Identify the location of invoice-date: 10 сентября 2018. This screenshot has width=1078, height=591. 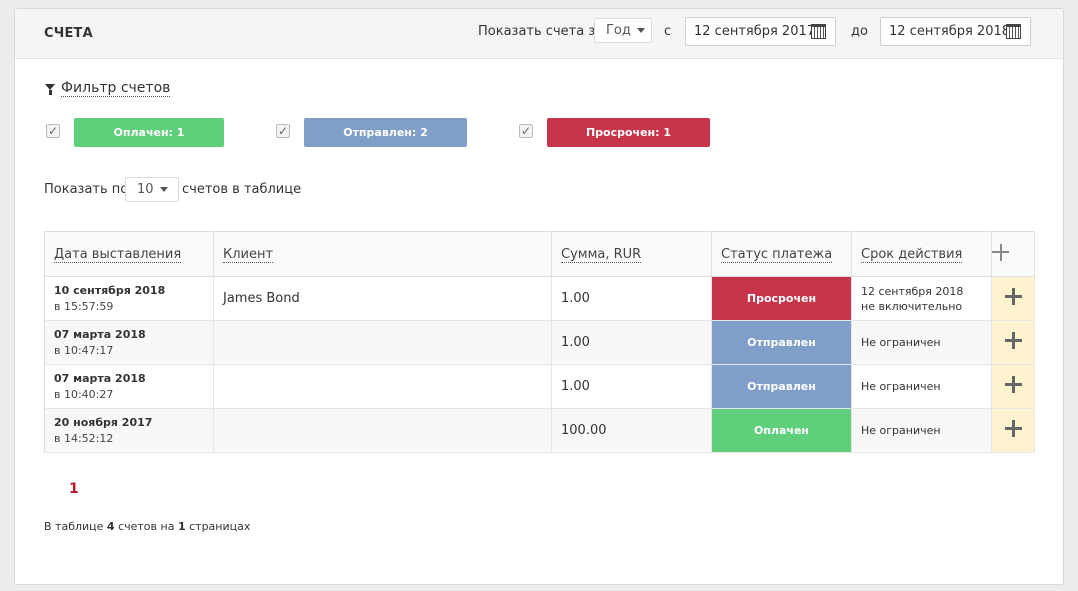
(110, 290).